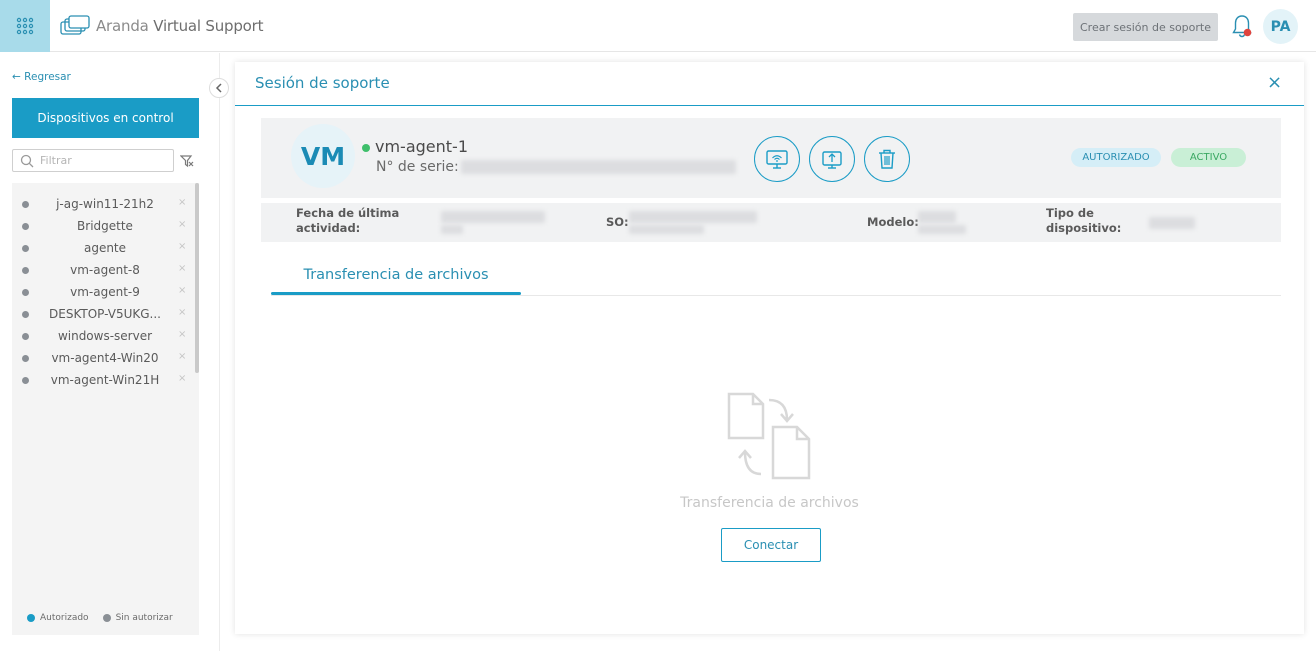 This screenshot has height=651, width=1316. What do you see at coordinates (769, 84) in the screenshot?
I see `card-header: Sesión de soporte ×` at bounding box center [769, 84].